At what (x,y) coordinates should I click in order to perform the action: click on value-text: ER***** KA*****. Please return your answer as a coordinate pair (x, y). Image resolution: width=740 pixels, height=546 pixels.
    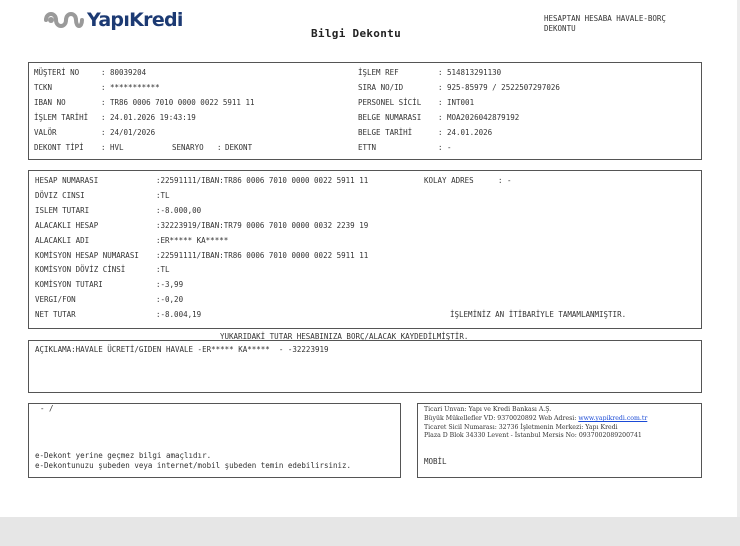
    Looking at the image, I should click on (194, 240).